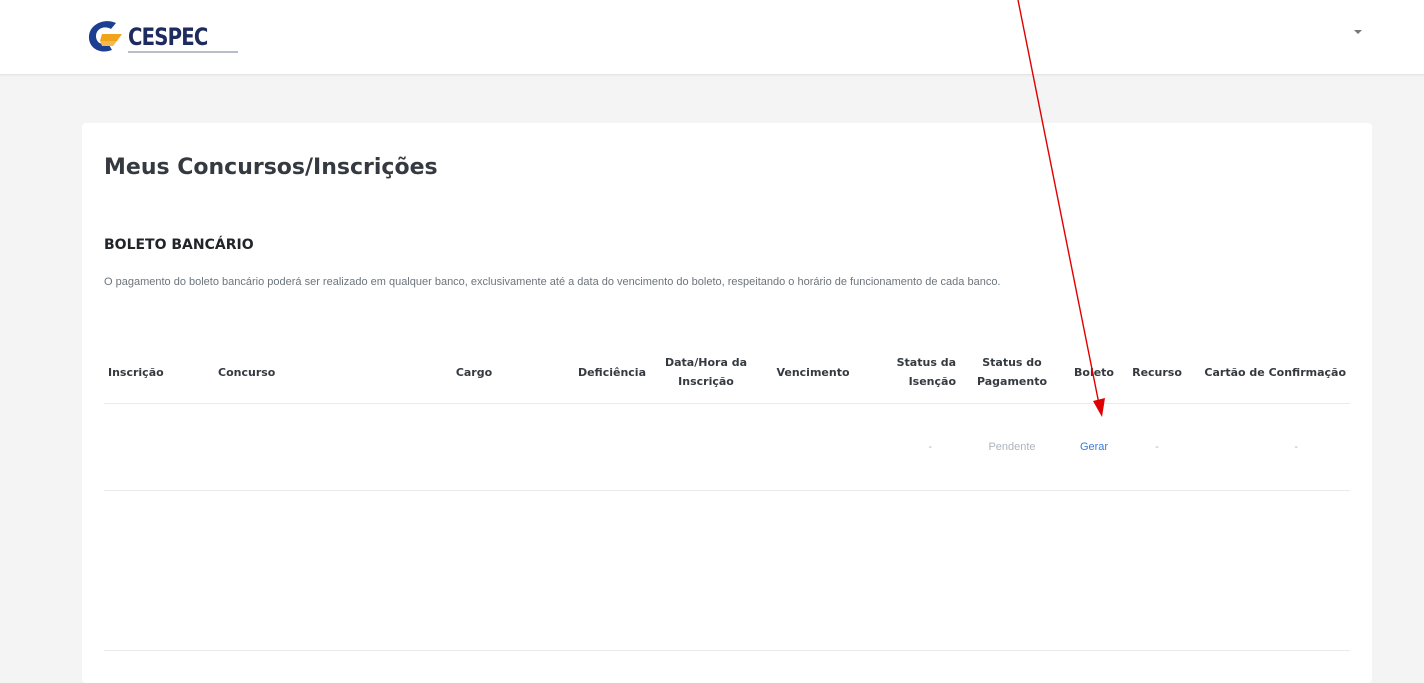 The width and height of the screenshot is (1424, 683). What do you see at coordinates (1094, 372) in the screenshot?
I see `col-header-boleto: Boleto` at bounding box center [1094, 372].